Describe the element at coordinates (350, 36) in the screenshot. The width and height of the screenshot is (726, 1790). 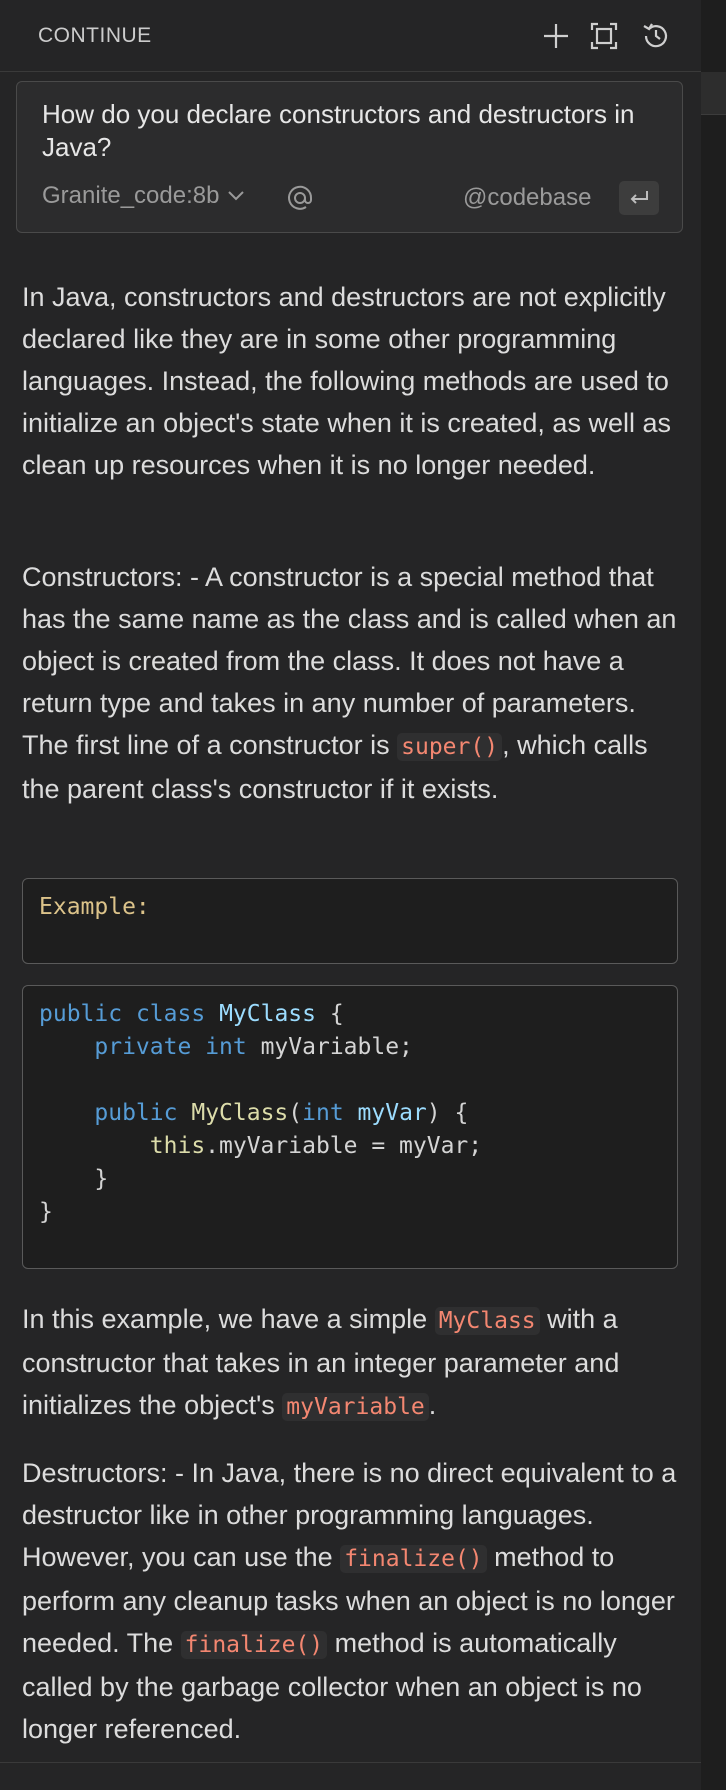
I see `panel-header: CONTINUE` at that location.